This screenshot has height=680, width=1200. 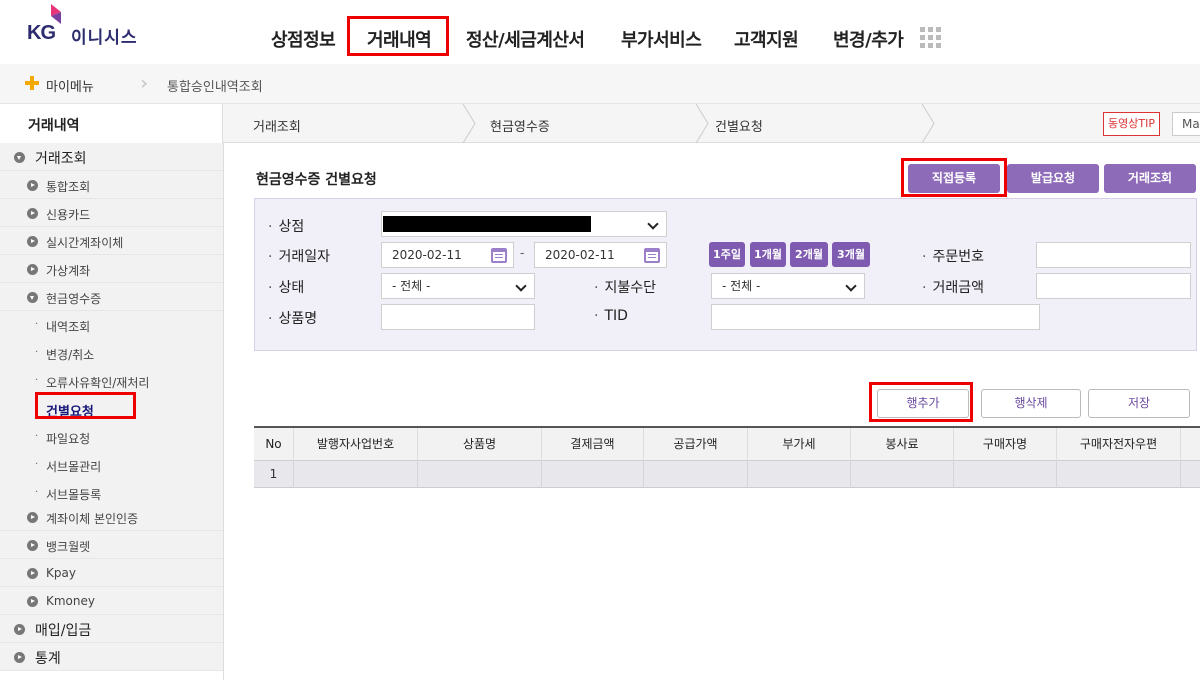 I want to click on sidebar-item-transfer-auth: 계좌이체 본인인증, so click(x=111, y=517).